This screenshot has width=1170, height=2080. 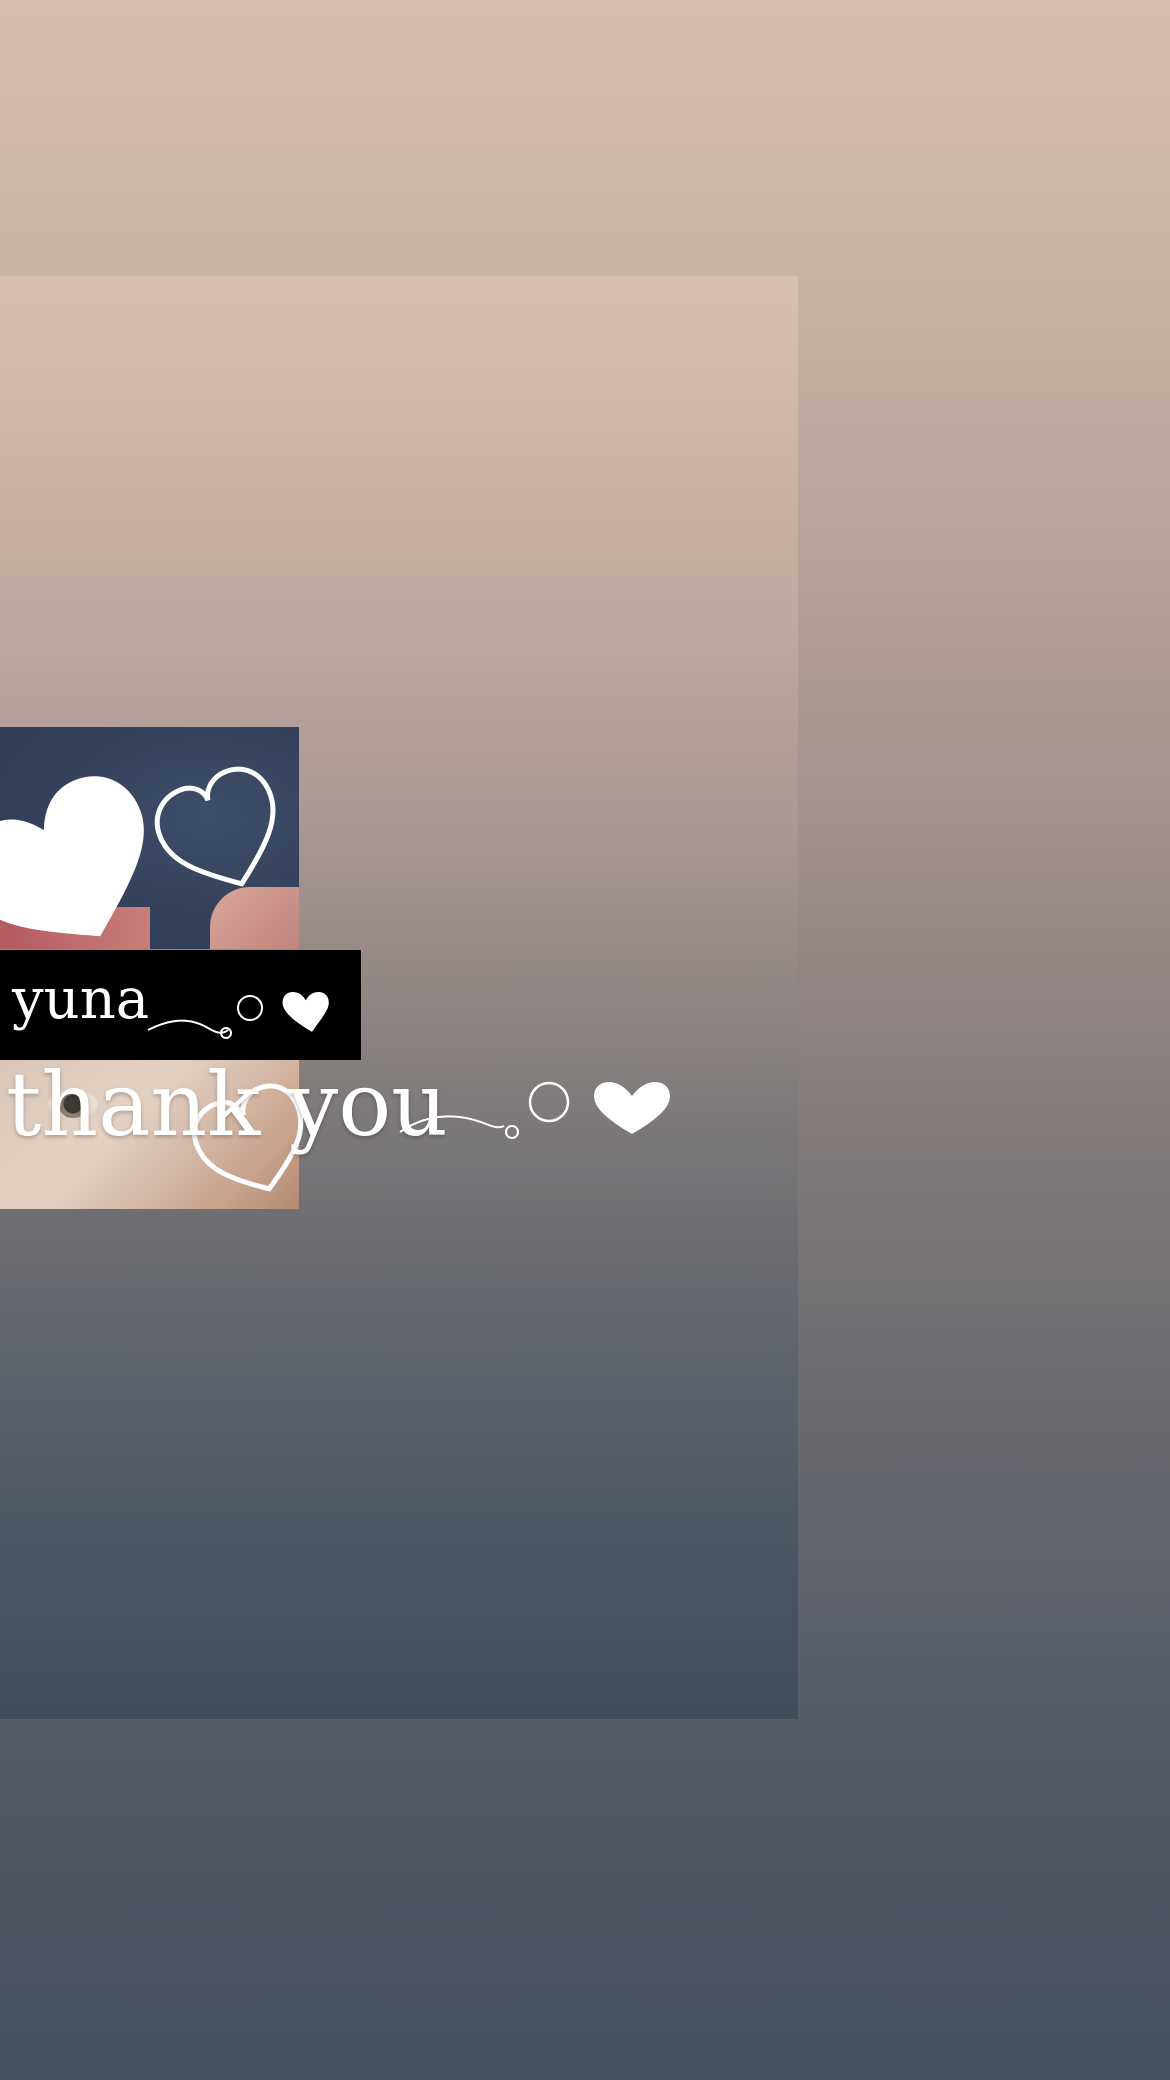 What do you see at coordinates (227, 1104) in the screenshot?
I see `thank-you-caption: thank you` at bounding box center [227, 1104].